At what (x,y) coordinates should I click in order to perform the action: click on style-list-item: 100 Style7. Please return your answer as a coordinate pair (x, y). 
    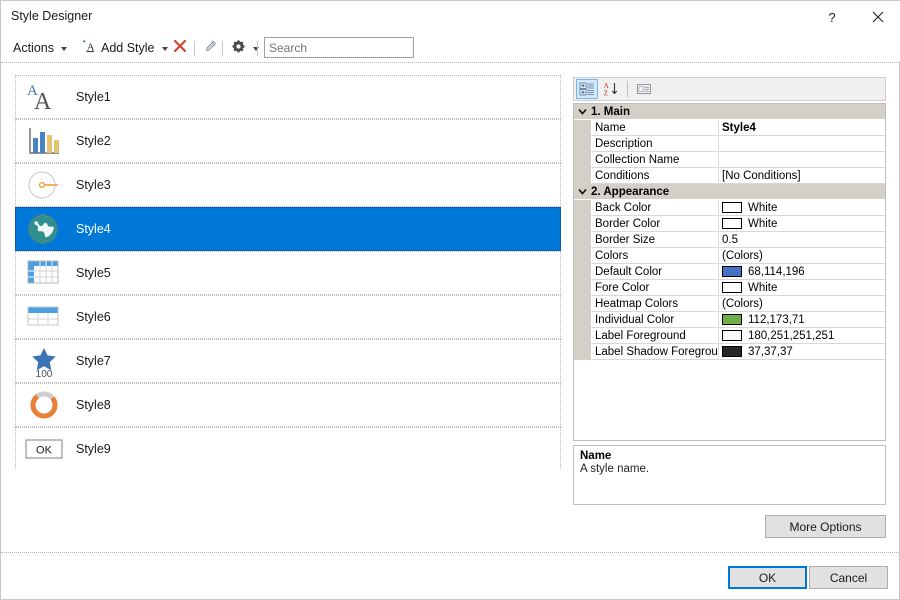
    Looking at the image, I should click on (288, 361).